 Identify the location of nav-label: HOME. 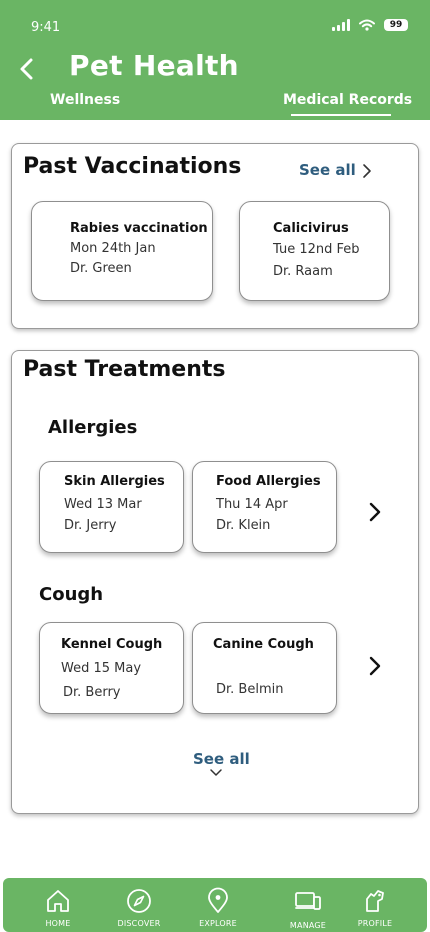
(58, 923).